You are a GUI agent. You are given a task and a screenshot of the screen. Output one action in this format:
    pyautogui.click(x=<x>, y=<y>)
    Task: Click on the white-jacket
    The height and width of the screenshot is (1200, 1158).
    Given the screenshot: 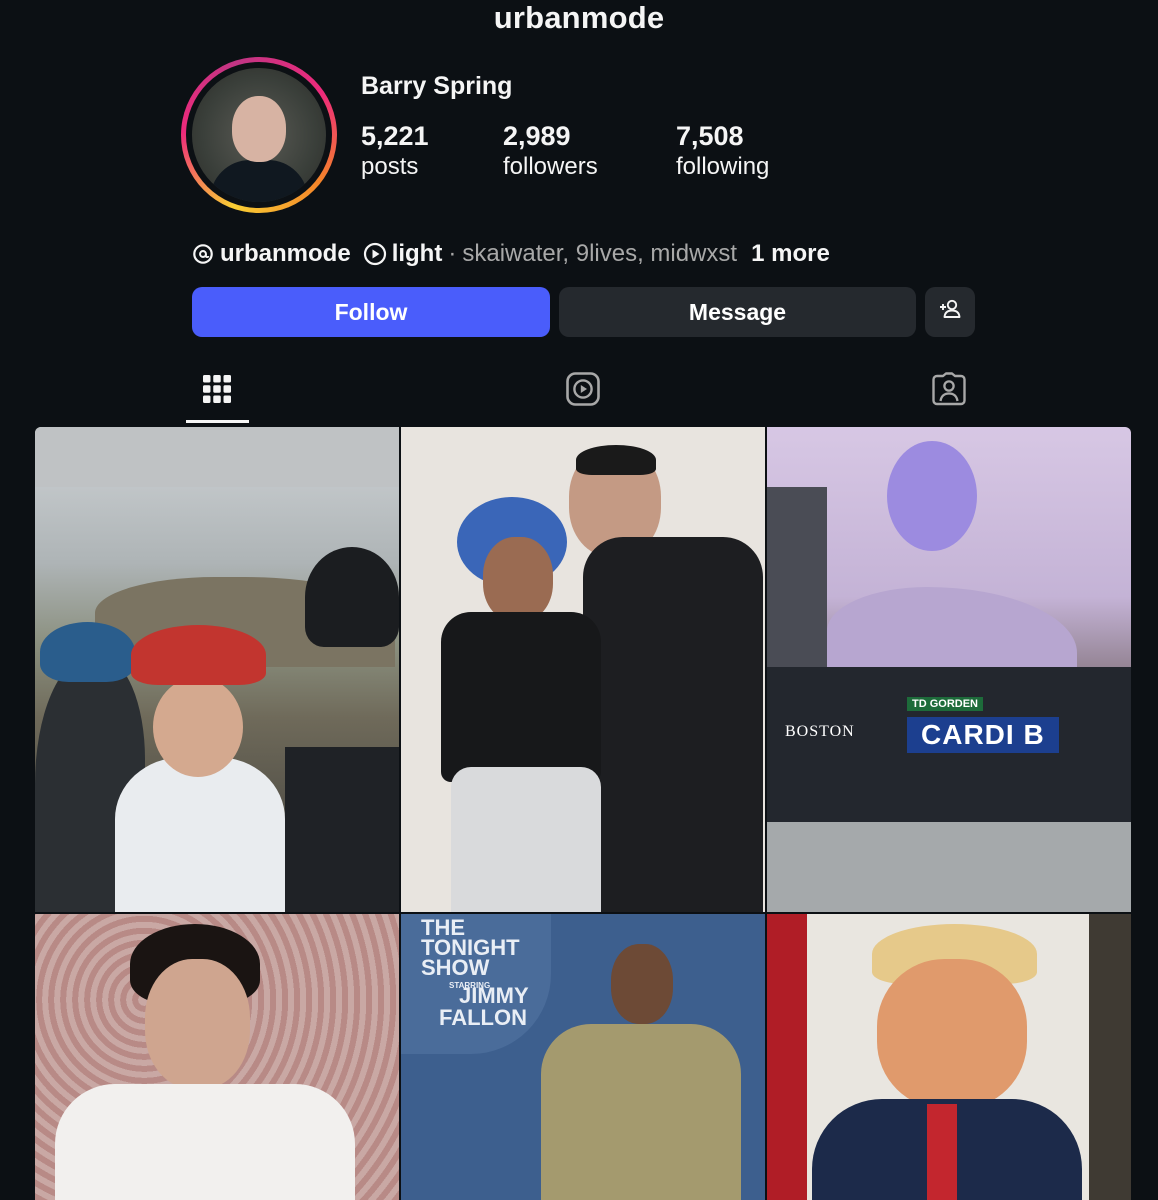 What is the action you would take?
    pyautogui.click(x=200, y=834)
    